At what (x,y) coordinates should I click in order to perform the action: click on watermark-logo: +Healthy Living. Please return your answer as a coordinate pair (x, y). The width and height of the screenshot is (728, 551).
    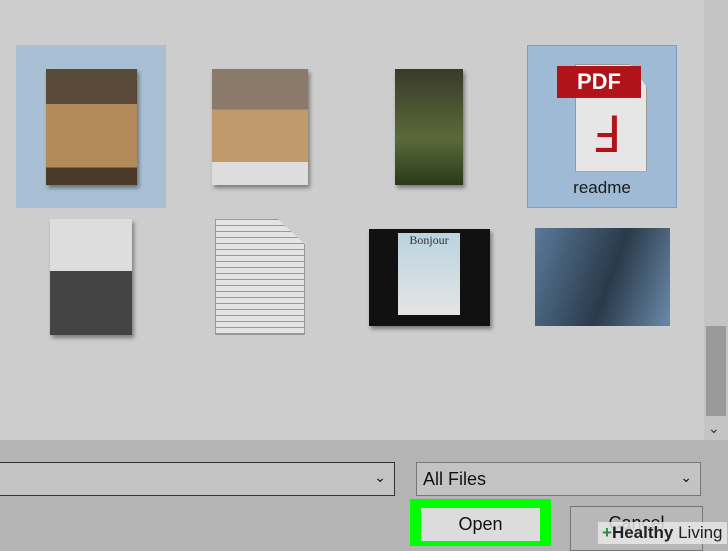
    Looking at the image, I should click on (662, 533).